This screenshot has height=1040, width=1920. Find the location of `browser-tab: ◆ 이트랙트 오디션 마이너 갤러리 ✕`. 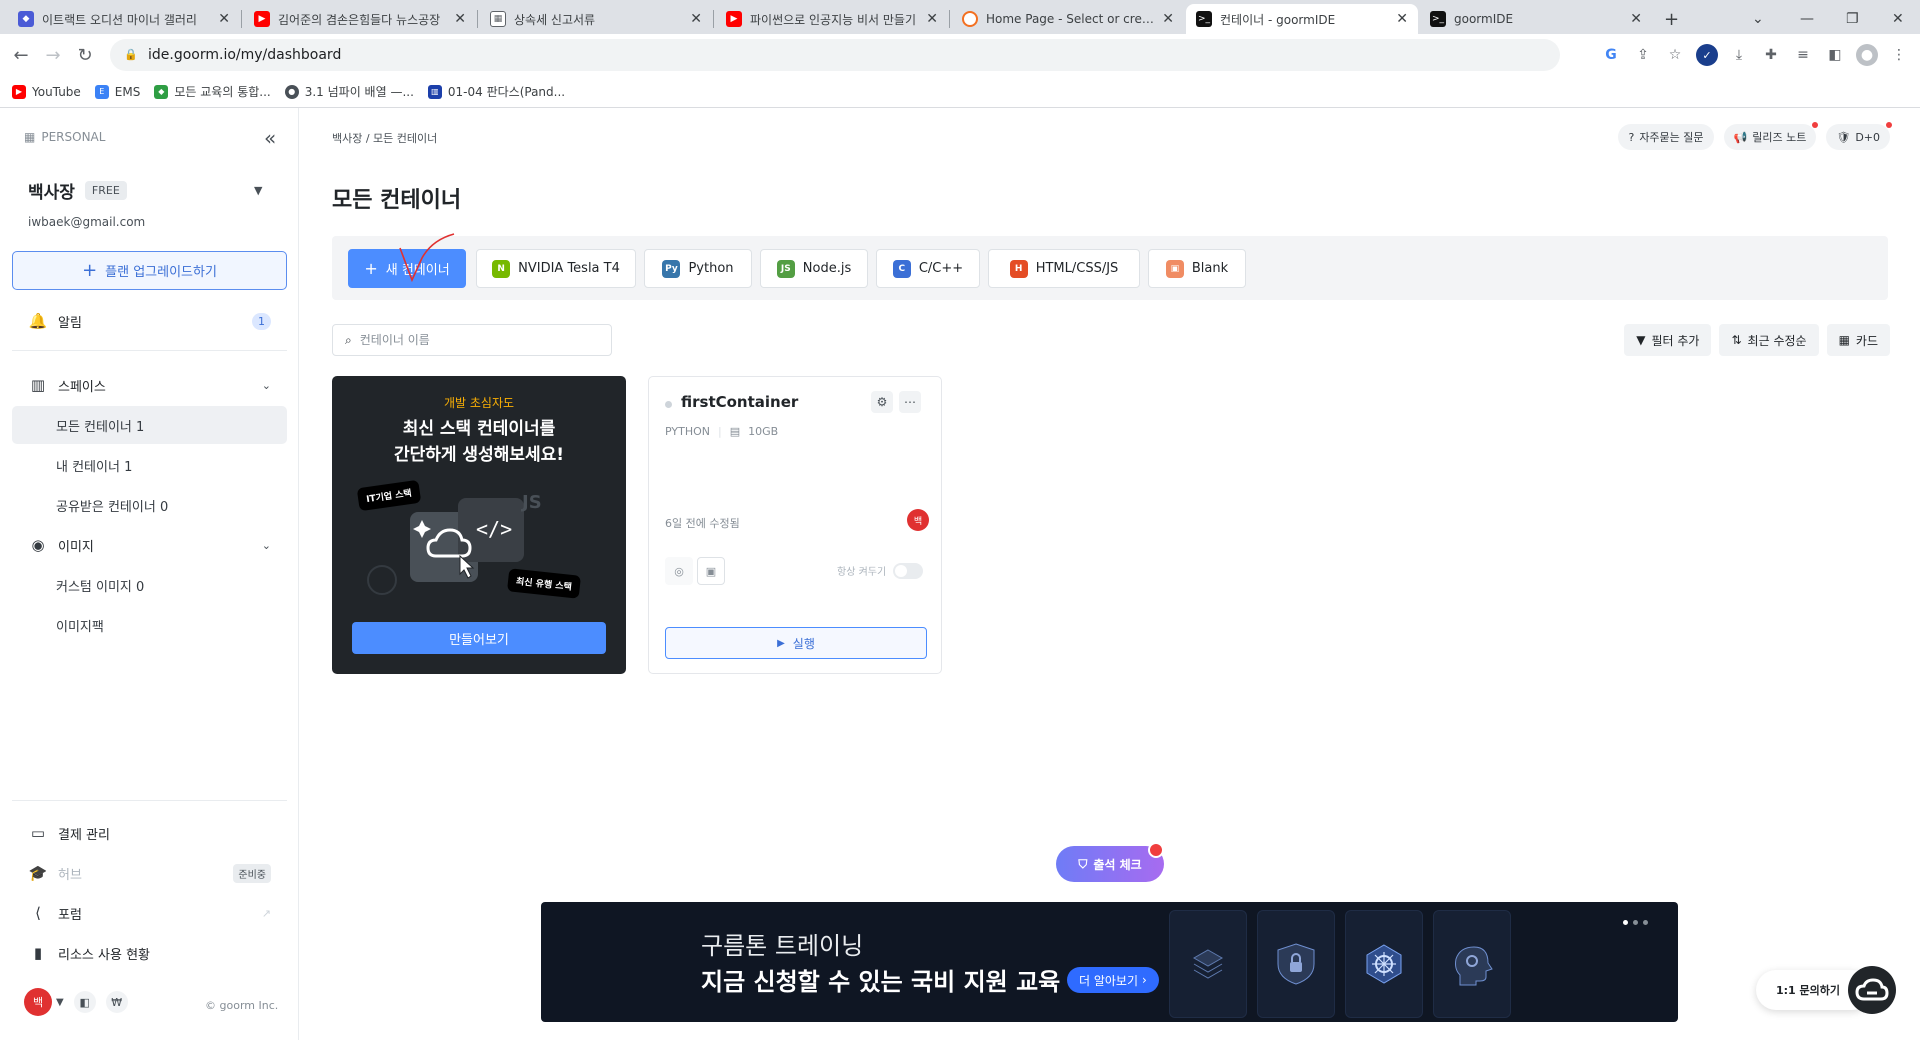

browser-tab: ◆ 이트랙트 오디션 마이너 갤러리 ✕ is located at coordinates (124, 19).